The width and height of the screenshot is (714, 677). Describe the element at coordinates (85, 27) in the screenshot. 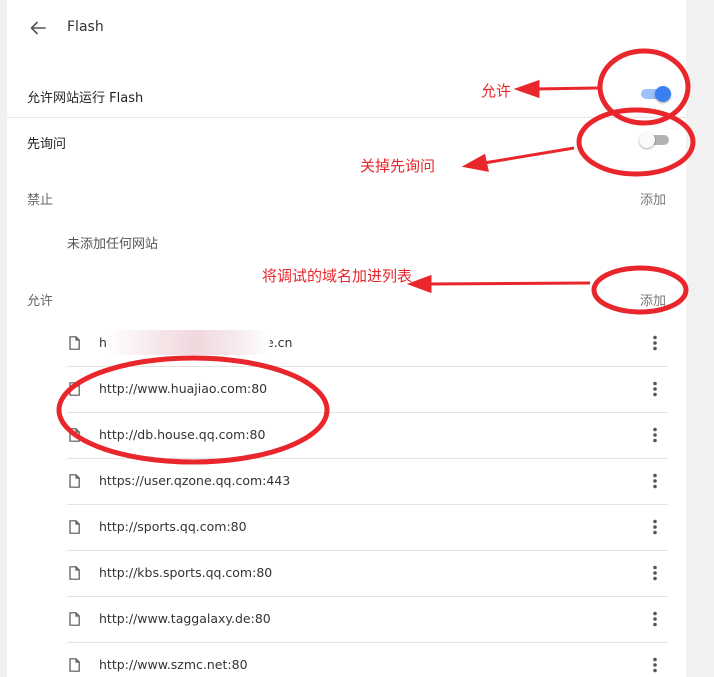

I see `page-title: Flash` at that location.